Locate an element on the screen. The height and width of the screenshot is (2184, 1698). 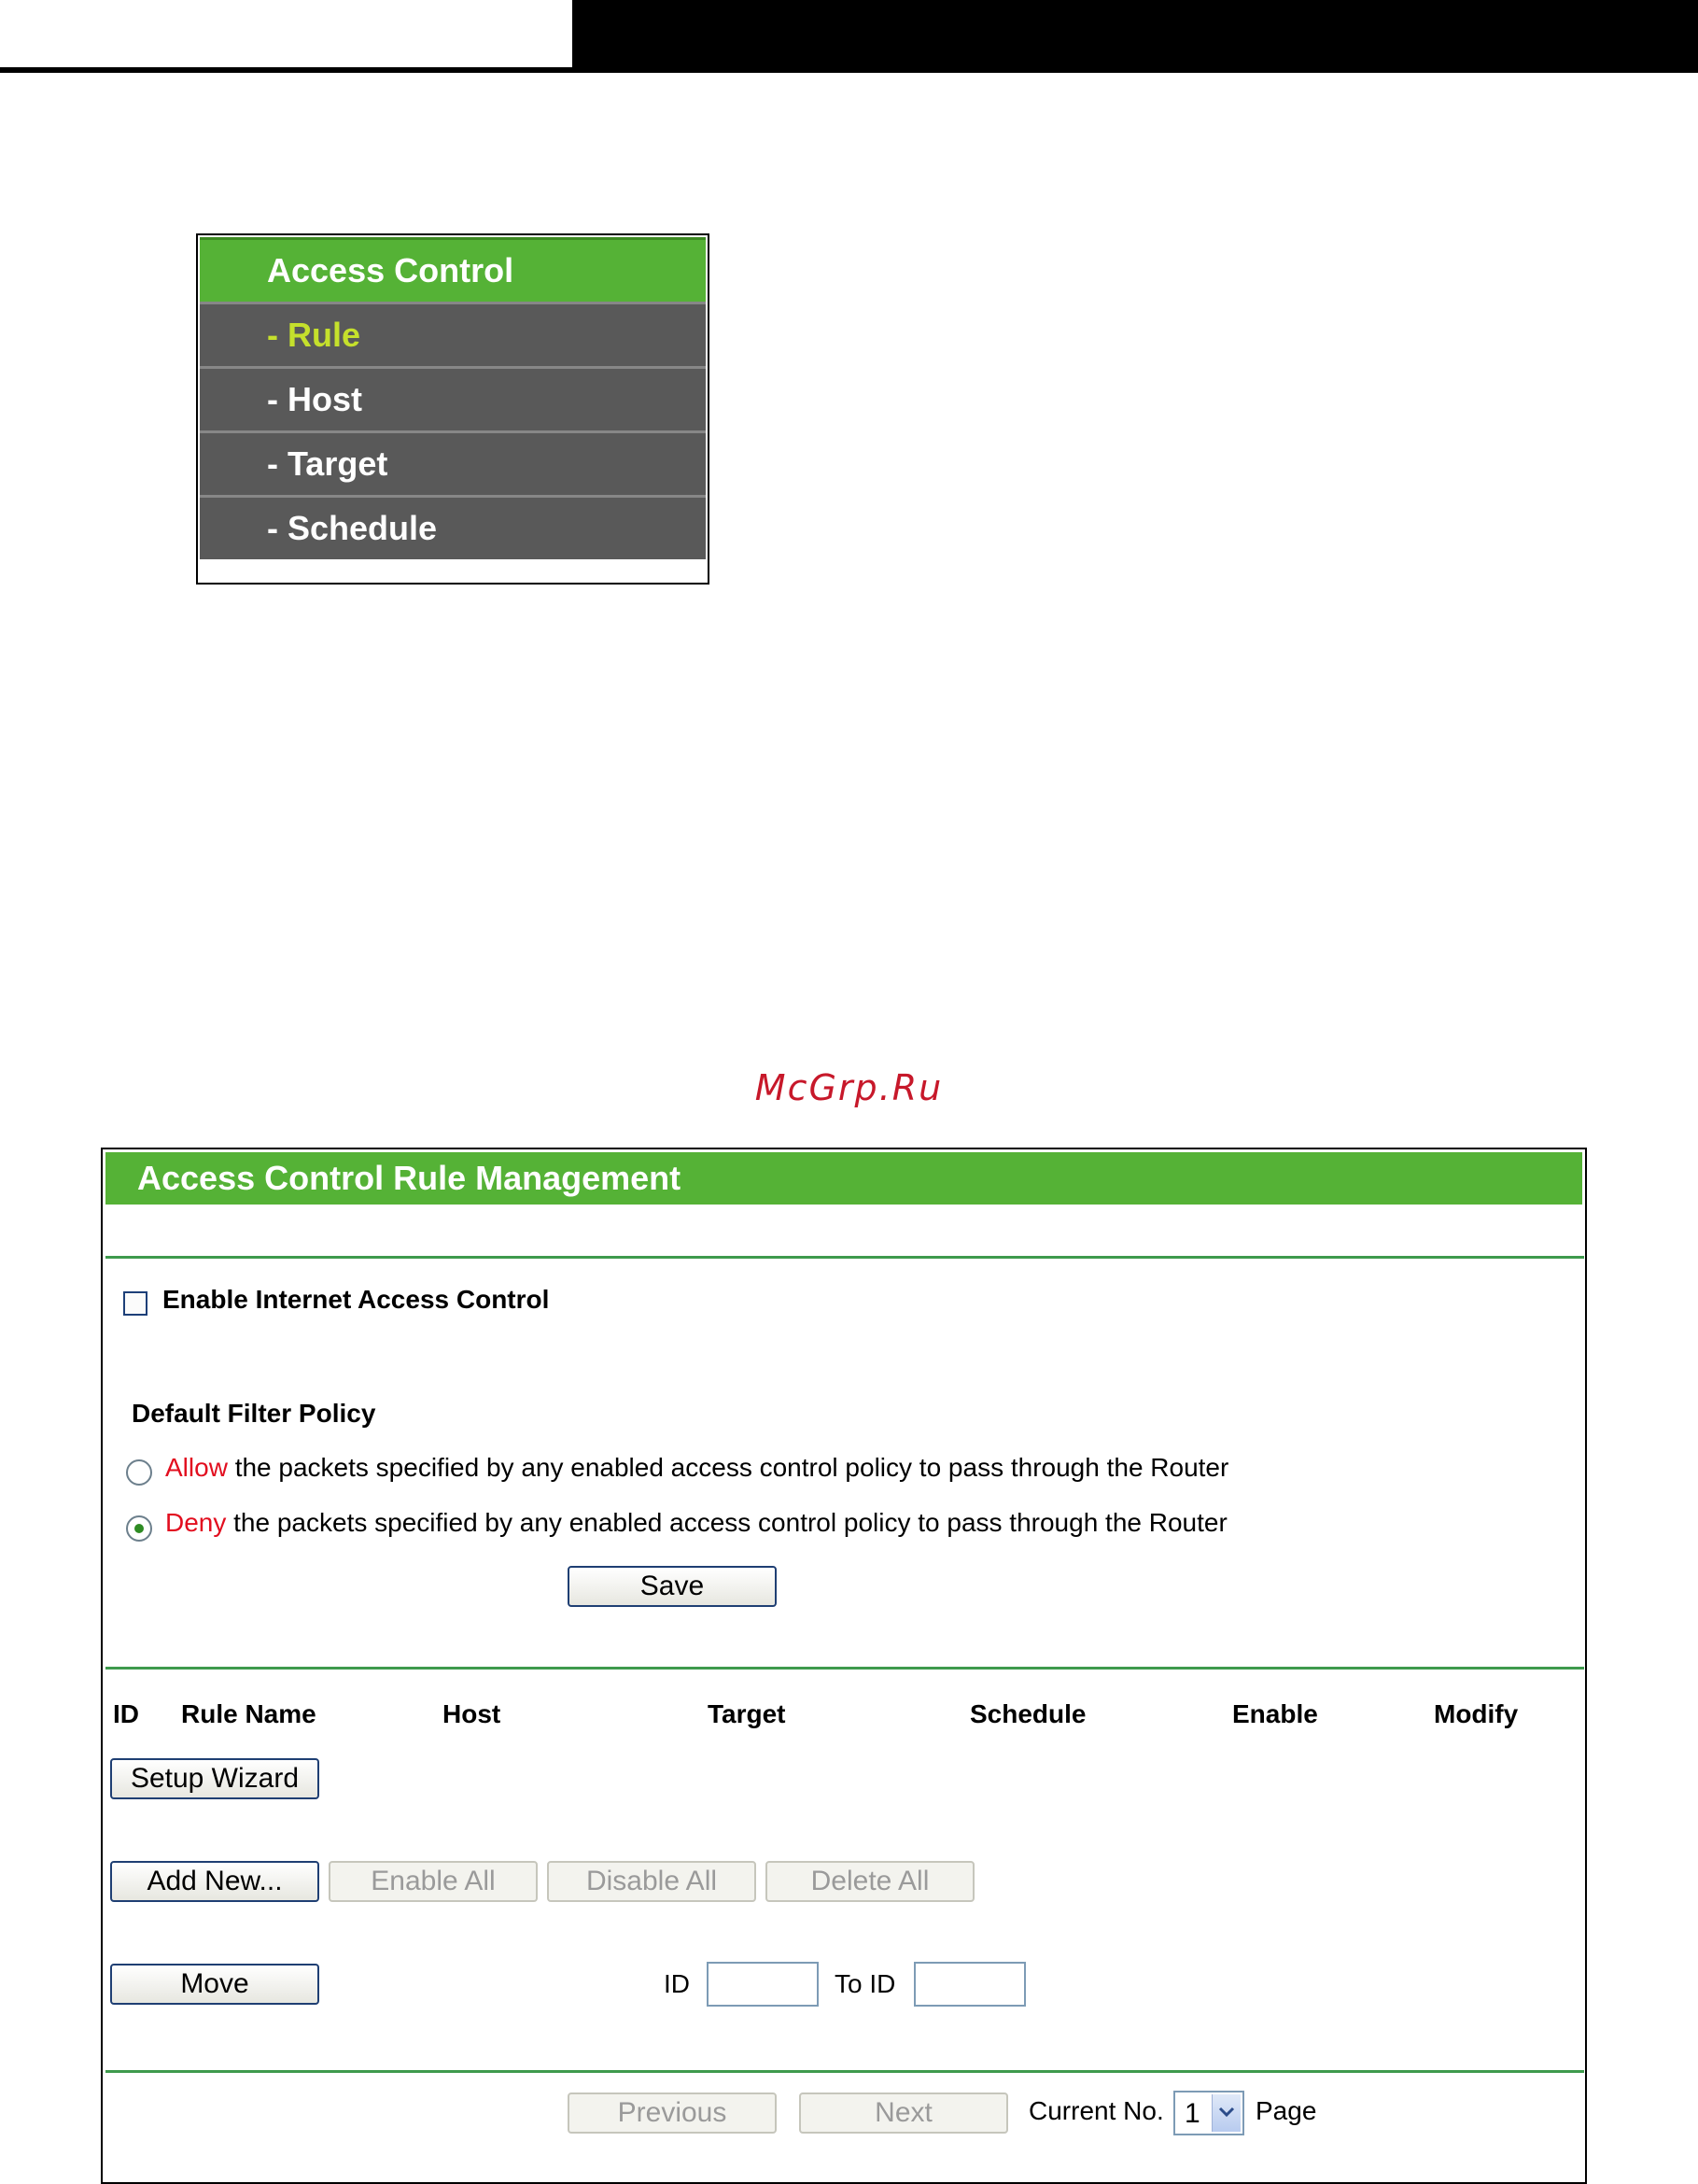
panel-title: Access Control Rule Management is located at coordinates (843, 1178).